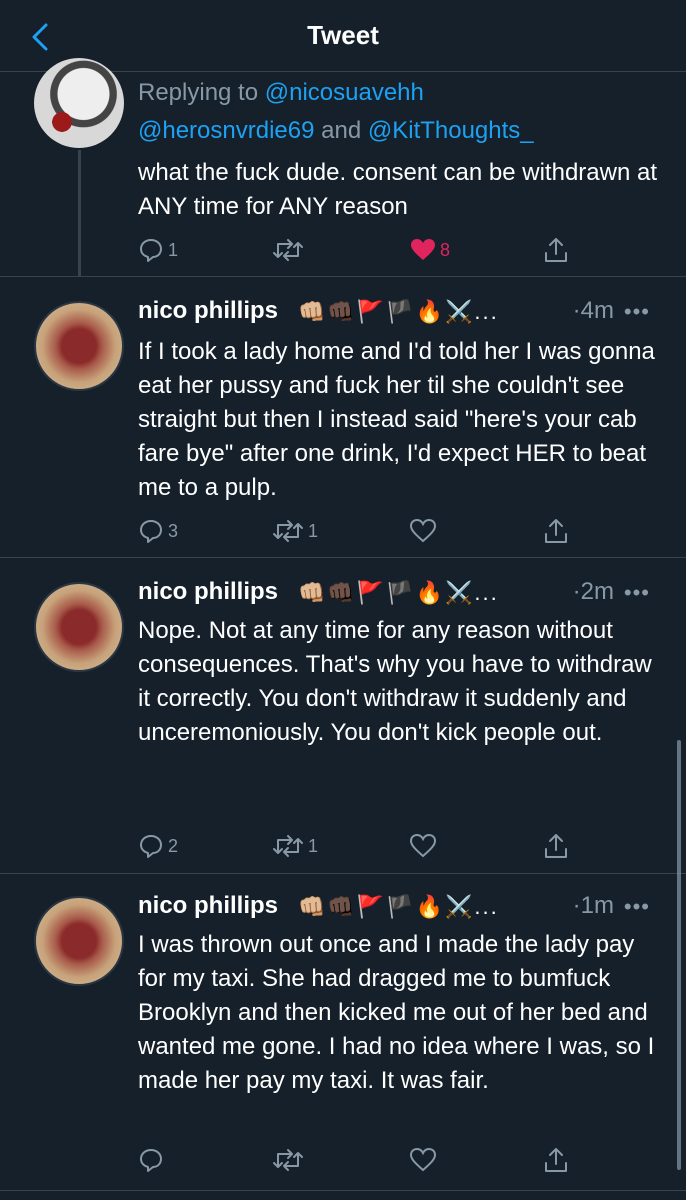 The image size is (686, 1200). Describe the element at coordinates (343, 1190) in the screenshot. I see `divider` at that location.